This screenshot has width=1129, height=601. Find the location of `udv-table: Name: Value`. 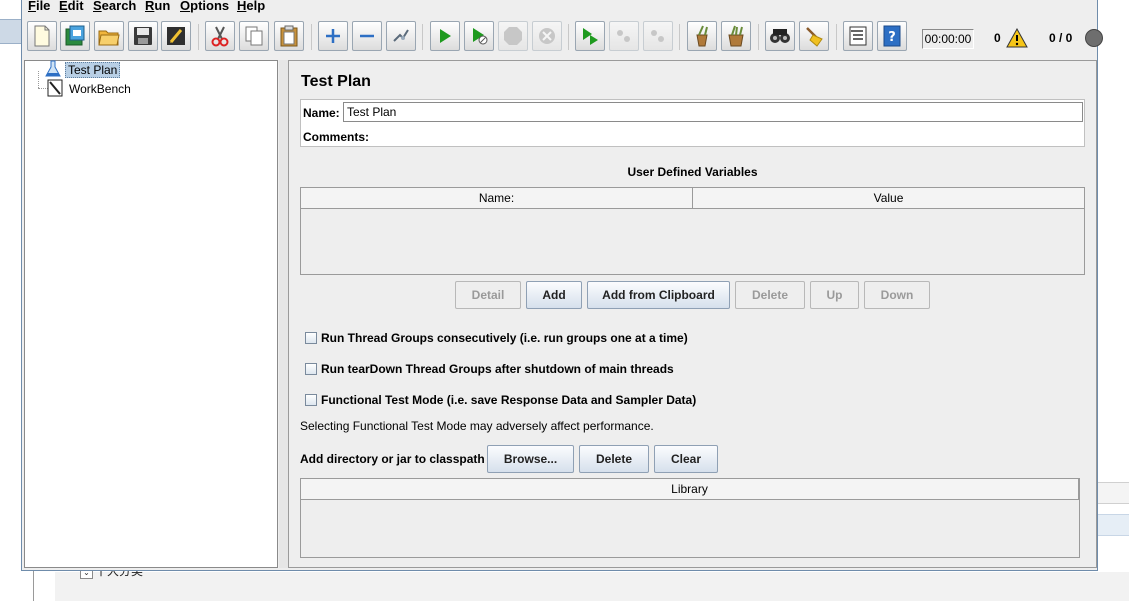

udv-table: Name: Value is located at coordinates (692, 231).